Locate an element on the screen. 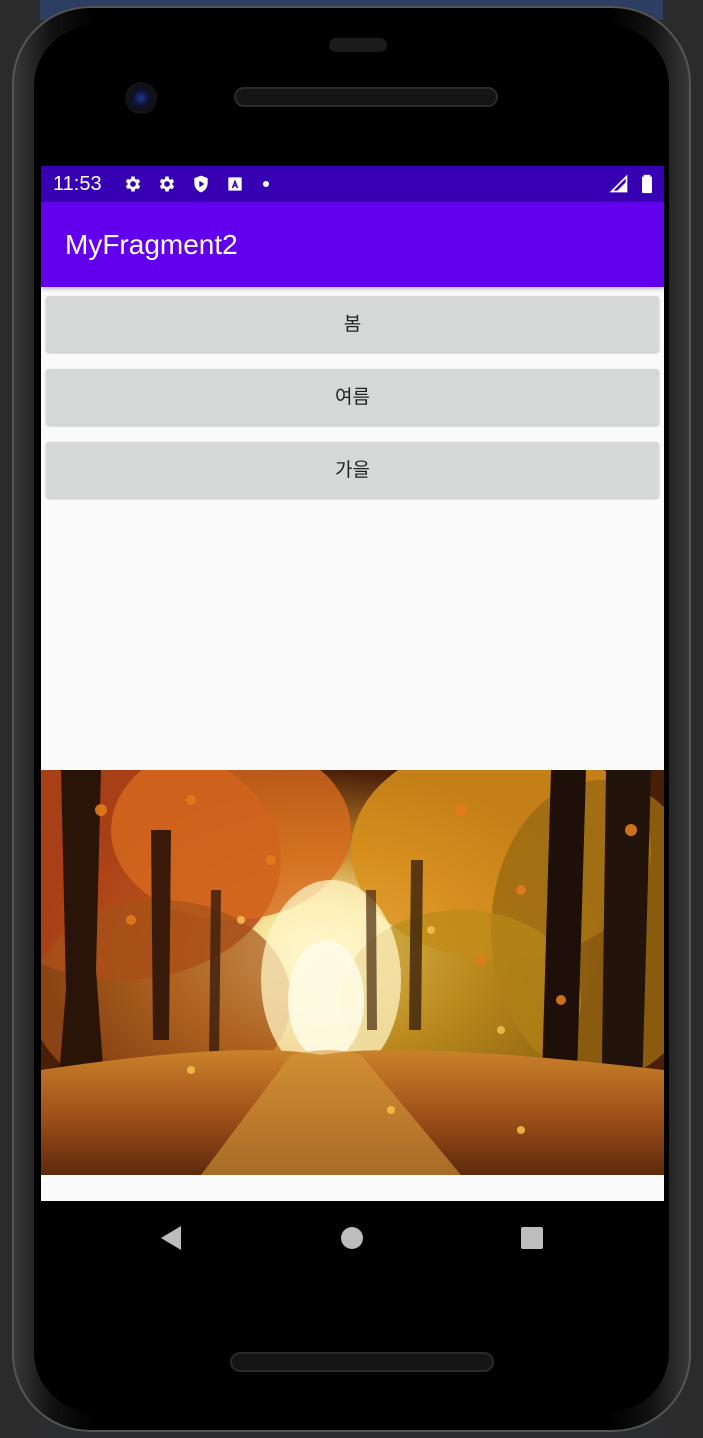  autumn-button: 가을 is located at coordinates (352, 470).